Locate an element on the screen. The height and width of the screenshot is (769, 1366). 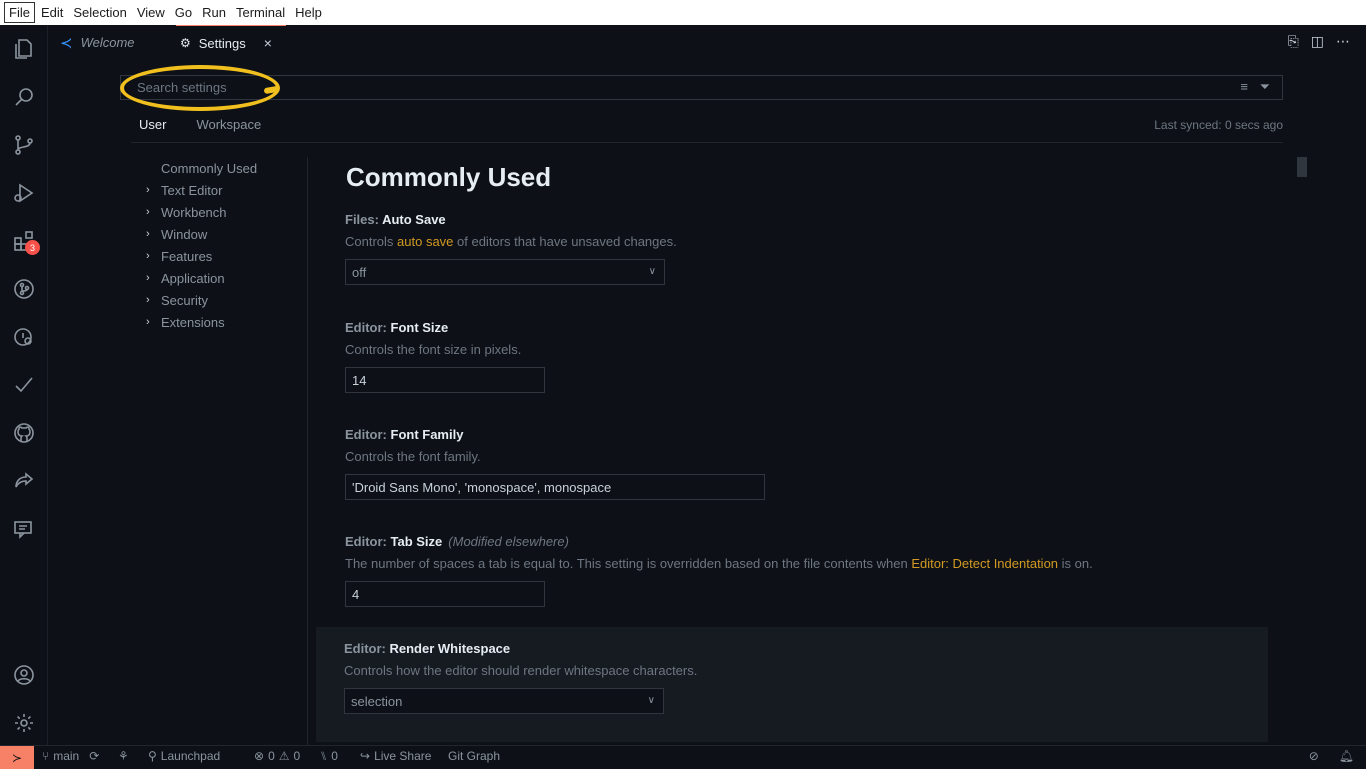
source-control-icon is located at coordinates (24, 145).